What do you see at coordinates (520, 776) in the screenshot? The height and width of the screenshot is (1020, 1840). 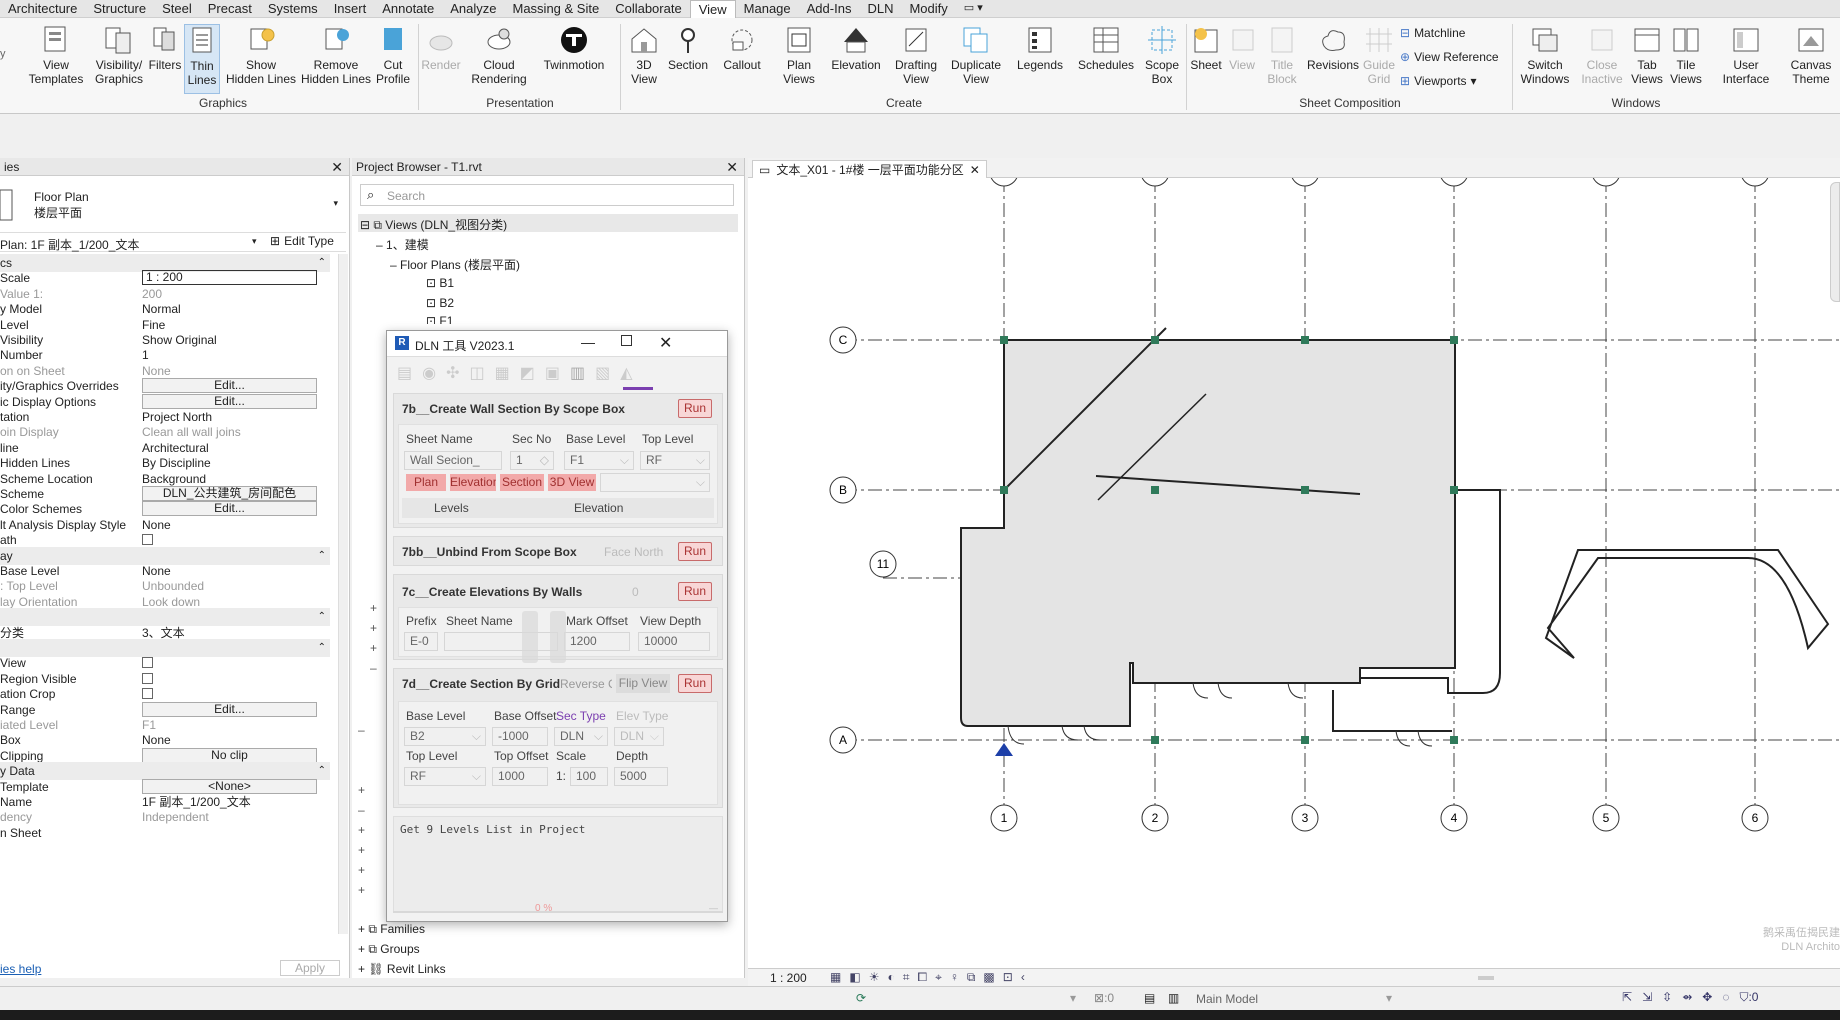 I see `top-offset-input: 1000` at bounding box center [520, 776].